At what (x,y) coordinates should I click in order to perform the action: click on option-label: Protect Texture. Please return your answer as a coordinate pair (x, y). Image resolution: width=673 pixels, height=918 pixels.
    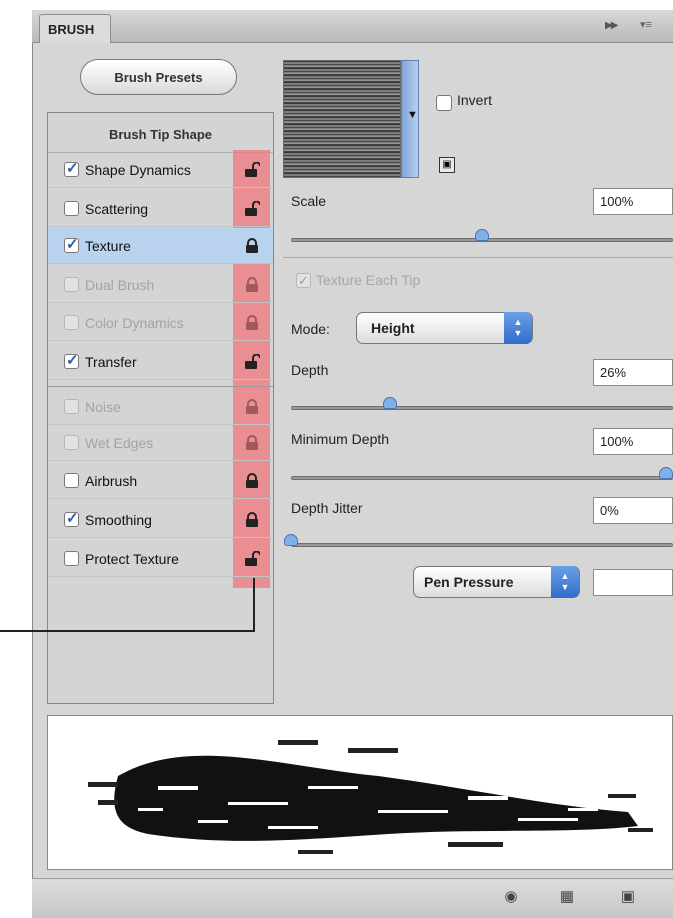
    Looking at the image, I should click on (132, 558).